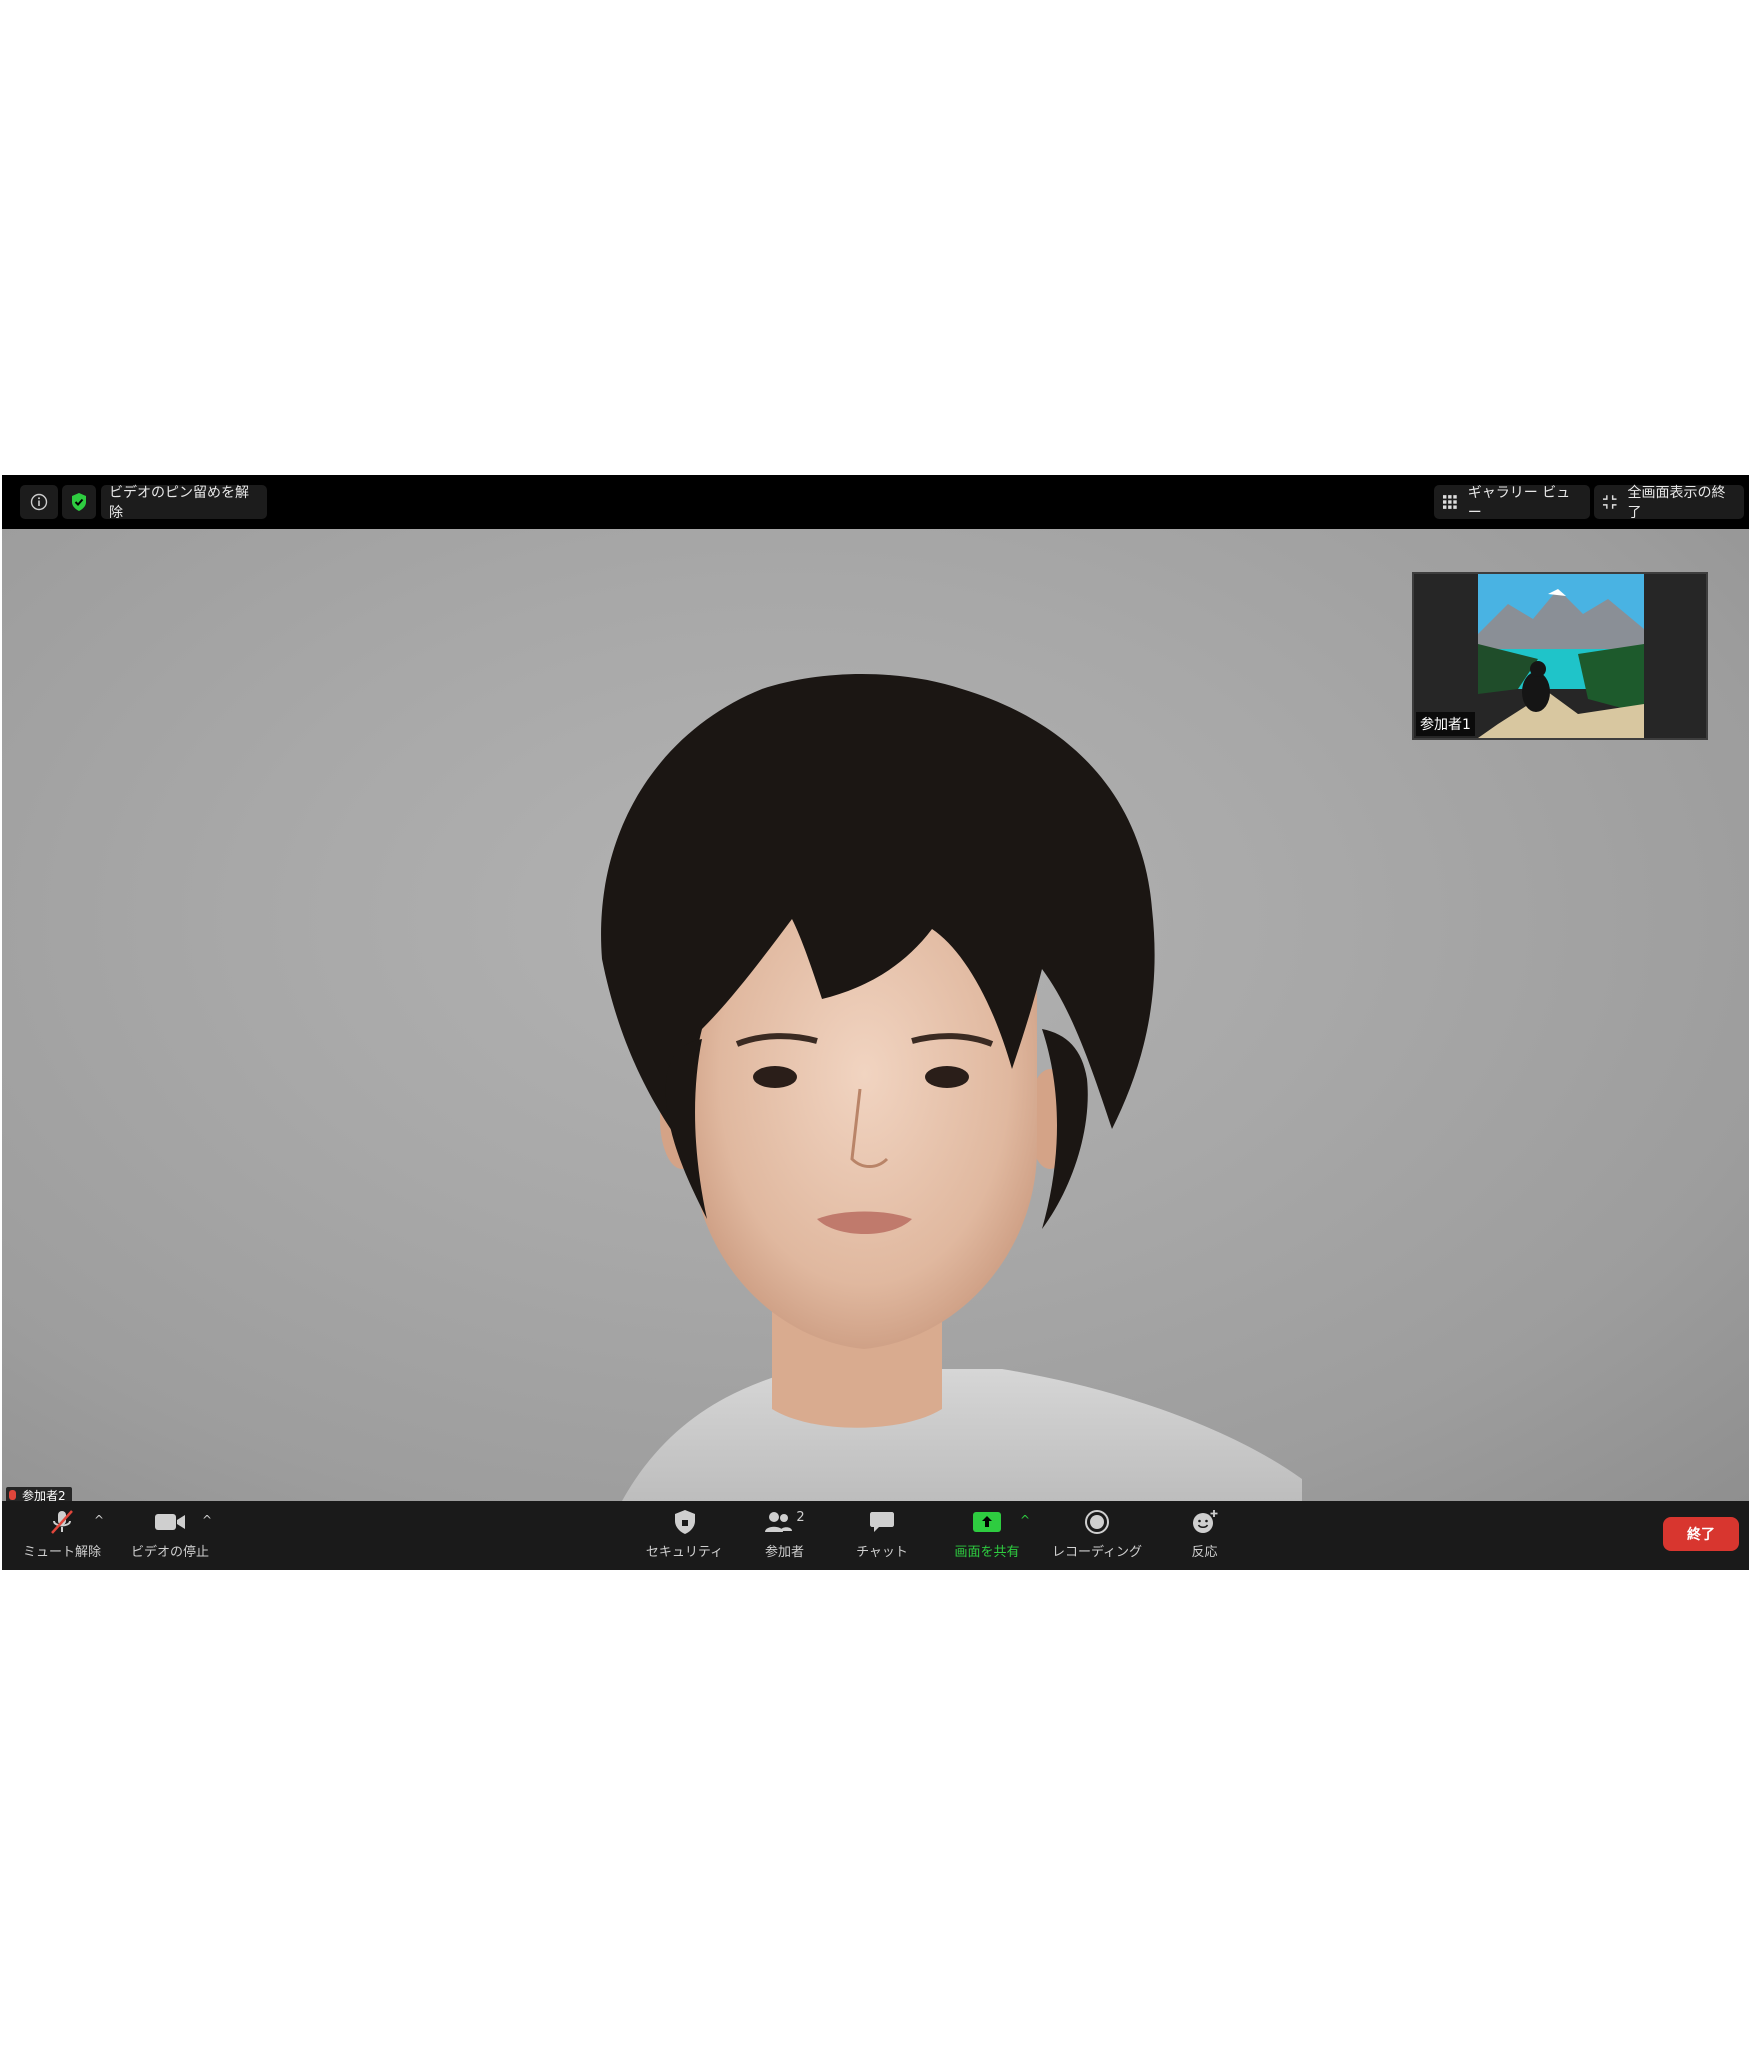  I want to click on encryption-button, so click(79, 502).